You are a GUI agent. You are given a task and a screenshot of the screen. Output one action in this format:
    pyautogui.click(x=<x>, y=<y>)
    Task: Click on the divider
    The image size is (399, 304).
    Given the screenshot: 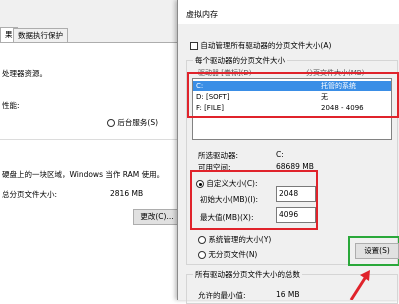 What is the action you would take?
    pyautogui.click(x=92, y=139)
    